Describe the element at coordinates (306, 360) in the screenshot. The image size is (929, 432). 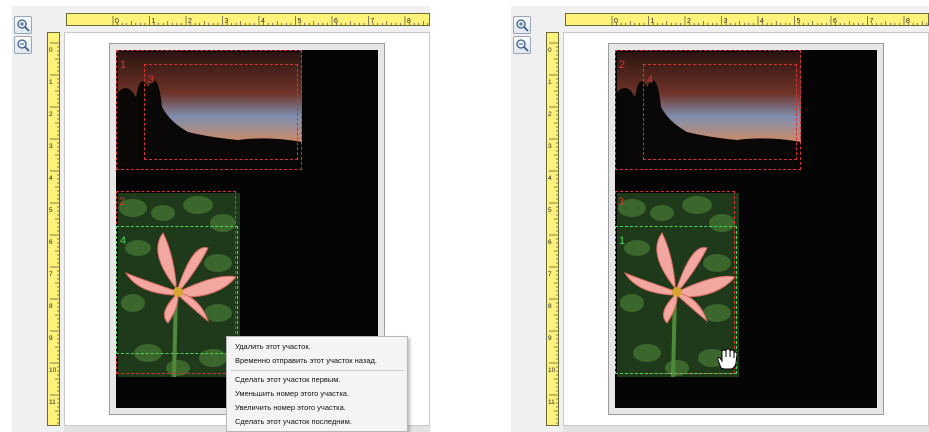
I see `menu-item-send-back: Временно отправить этот участок назад.` at that location.